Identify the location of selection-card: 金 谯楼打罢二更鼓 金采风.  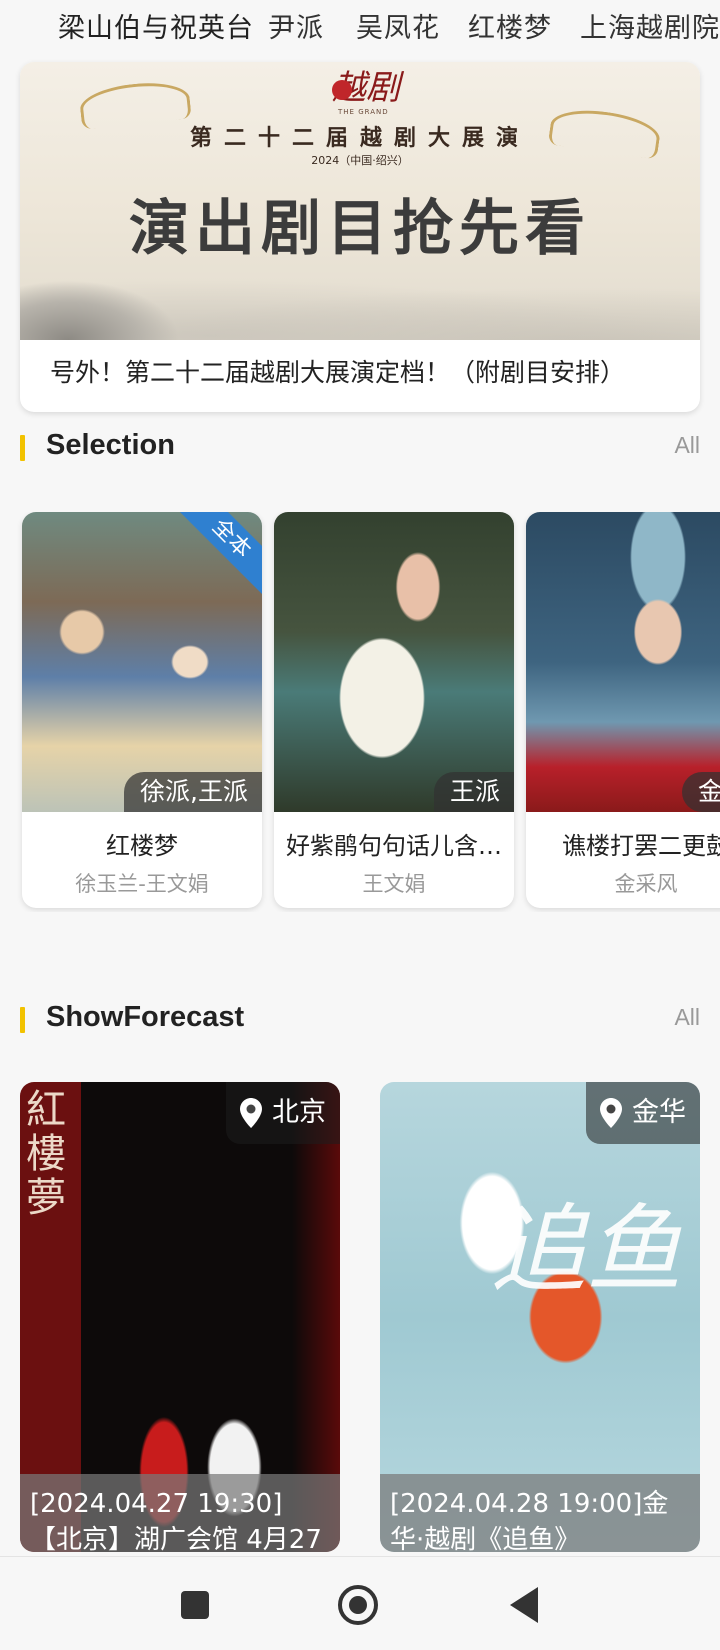
(623, 710).